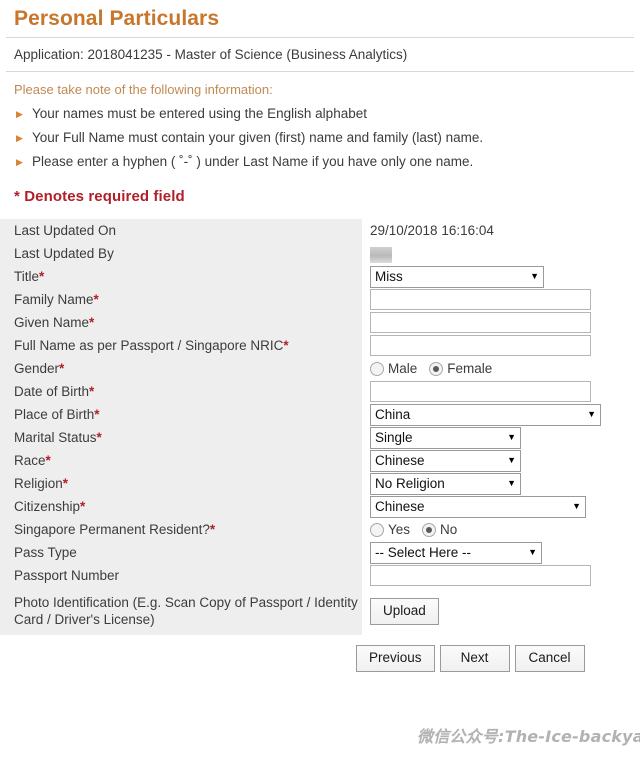 Image resolution: width=640 pixels, height=766 pixels. I want to click on field-race: Chinese ▼, so click(501, 460).